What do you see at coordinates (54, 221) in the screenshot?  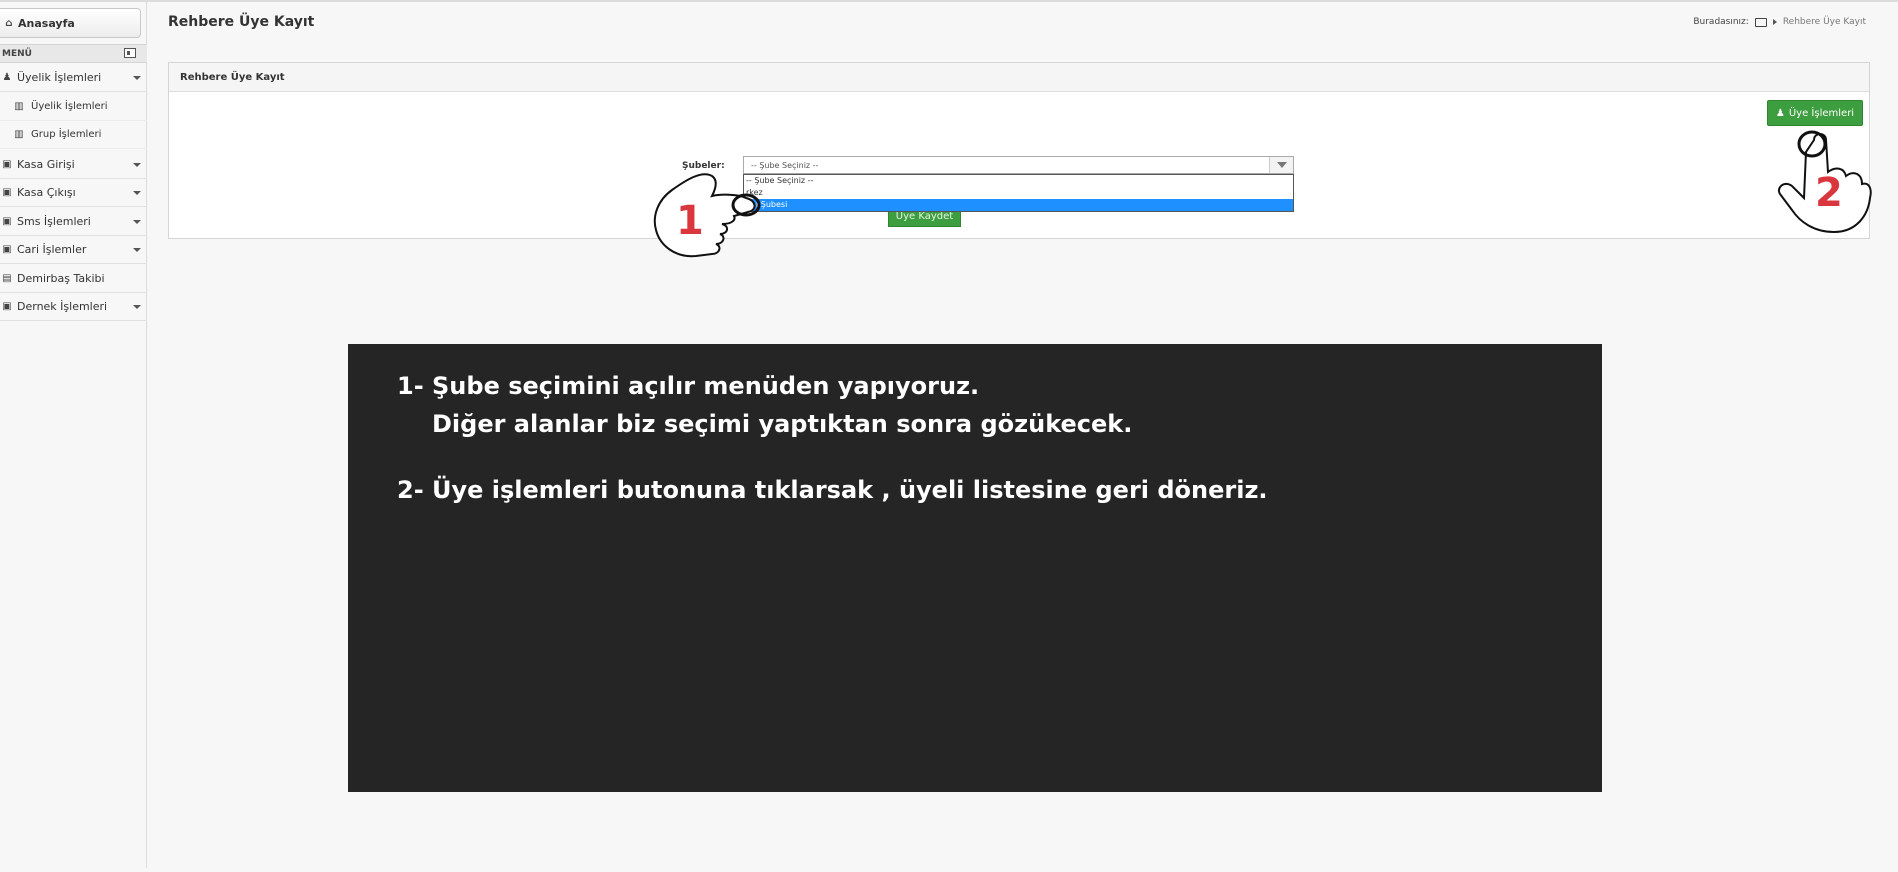 I see `sidebar-item-label: Sms İşlemleri` at bounding box center [54, 221].